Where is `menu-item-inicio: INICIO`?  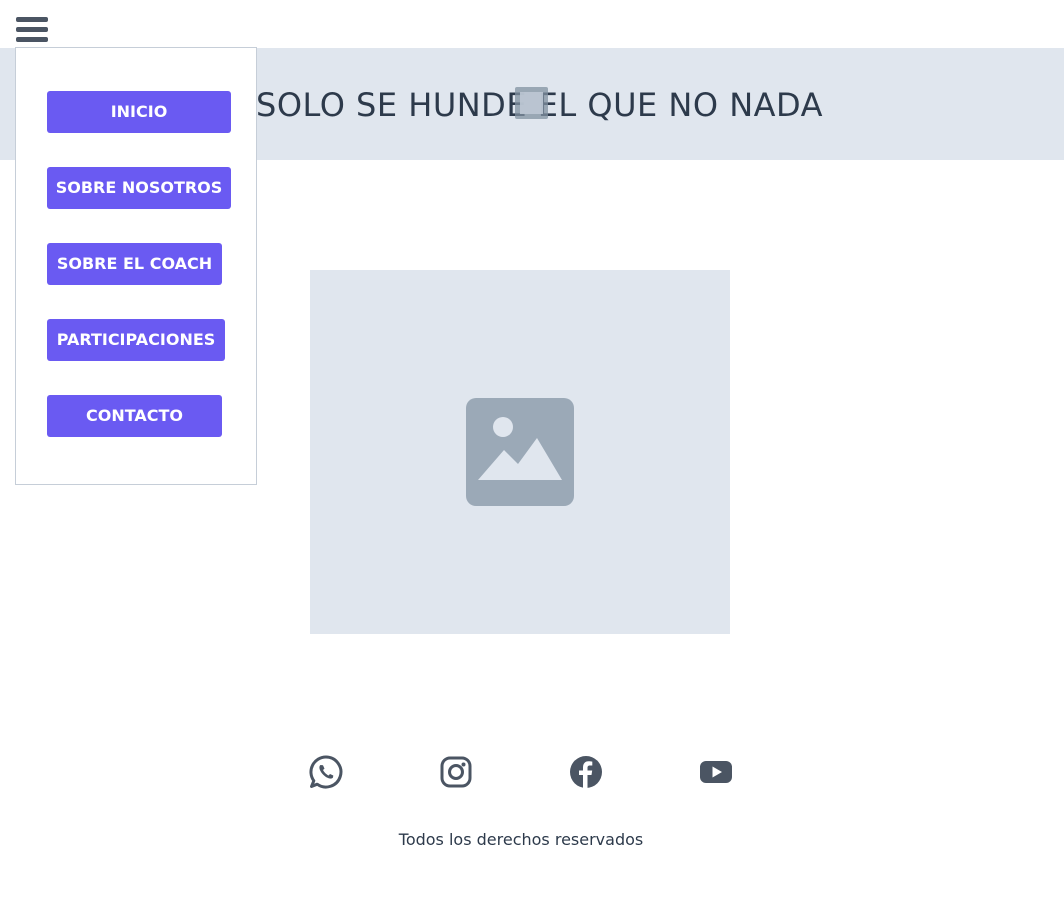 menu-item-inicio: INICIO is located at coordinates (139, 112).